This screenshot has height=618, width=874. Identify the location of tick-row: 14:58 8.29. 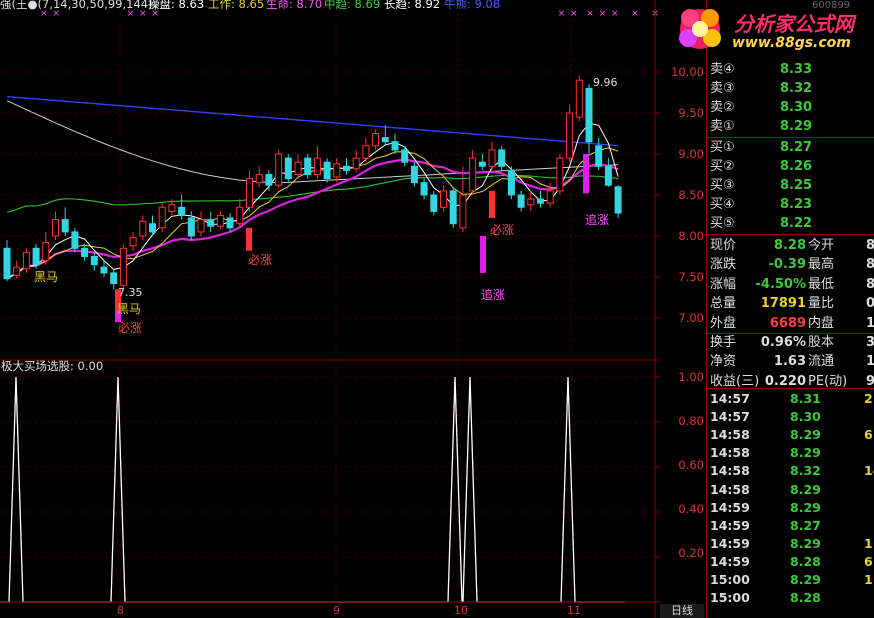
(791, 453).